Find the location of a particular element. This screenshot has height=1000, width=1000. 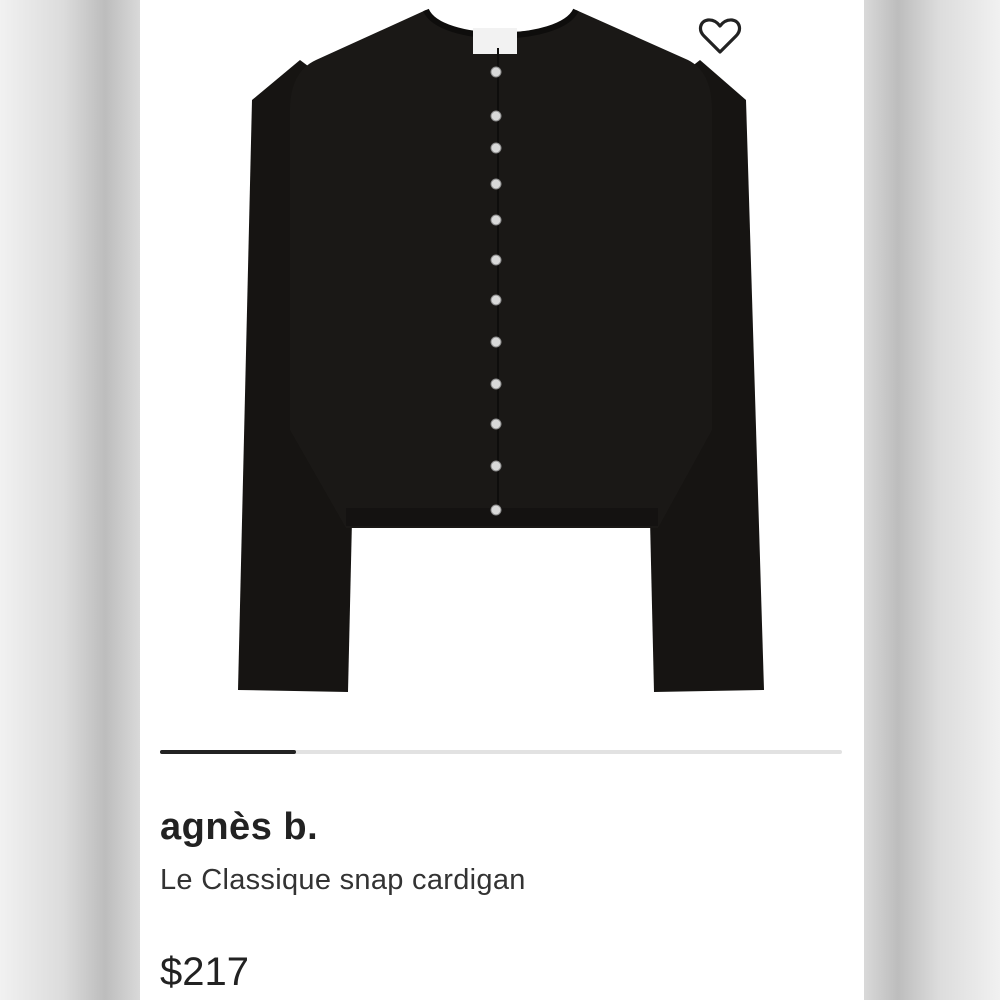

product-price: $217 is located at coordinates (204, 972).